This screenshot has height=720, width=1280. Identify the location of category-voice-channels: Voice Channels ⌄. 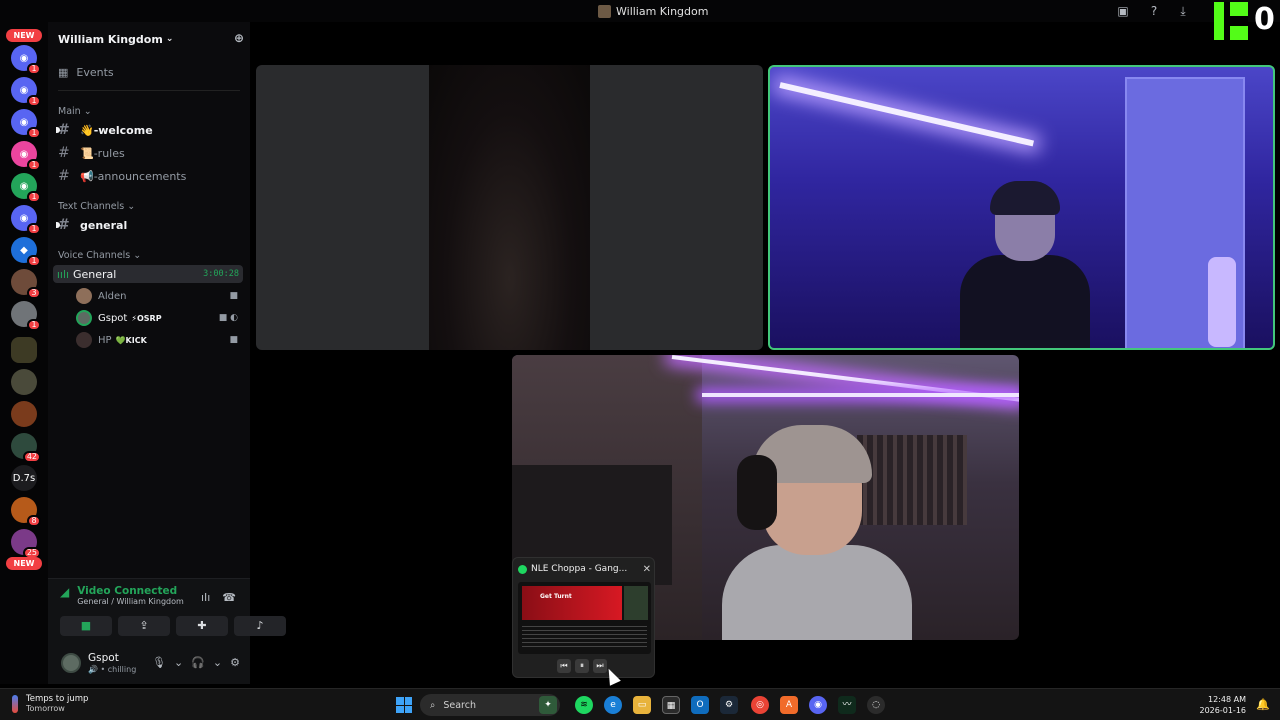
(99, 255).